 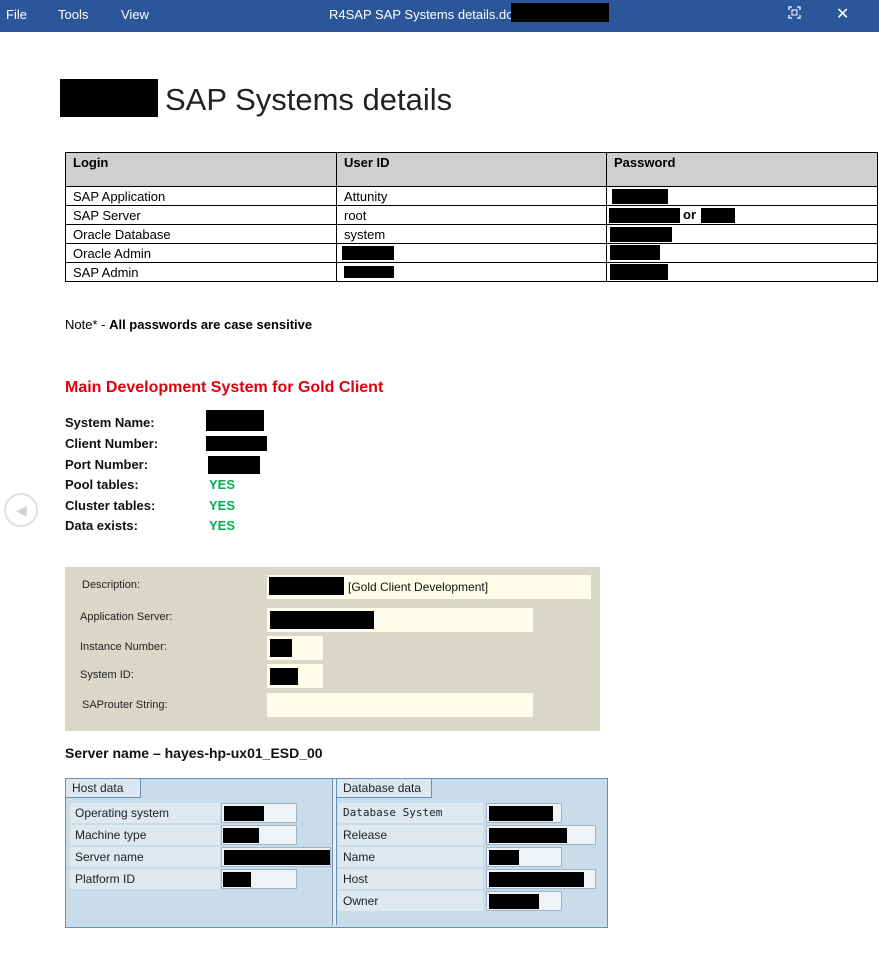 I want to click on host-field-label: Platform ID, so click(x=145, y=879).